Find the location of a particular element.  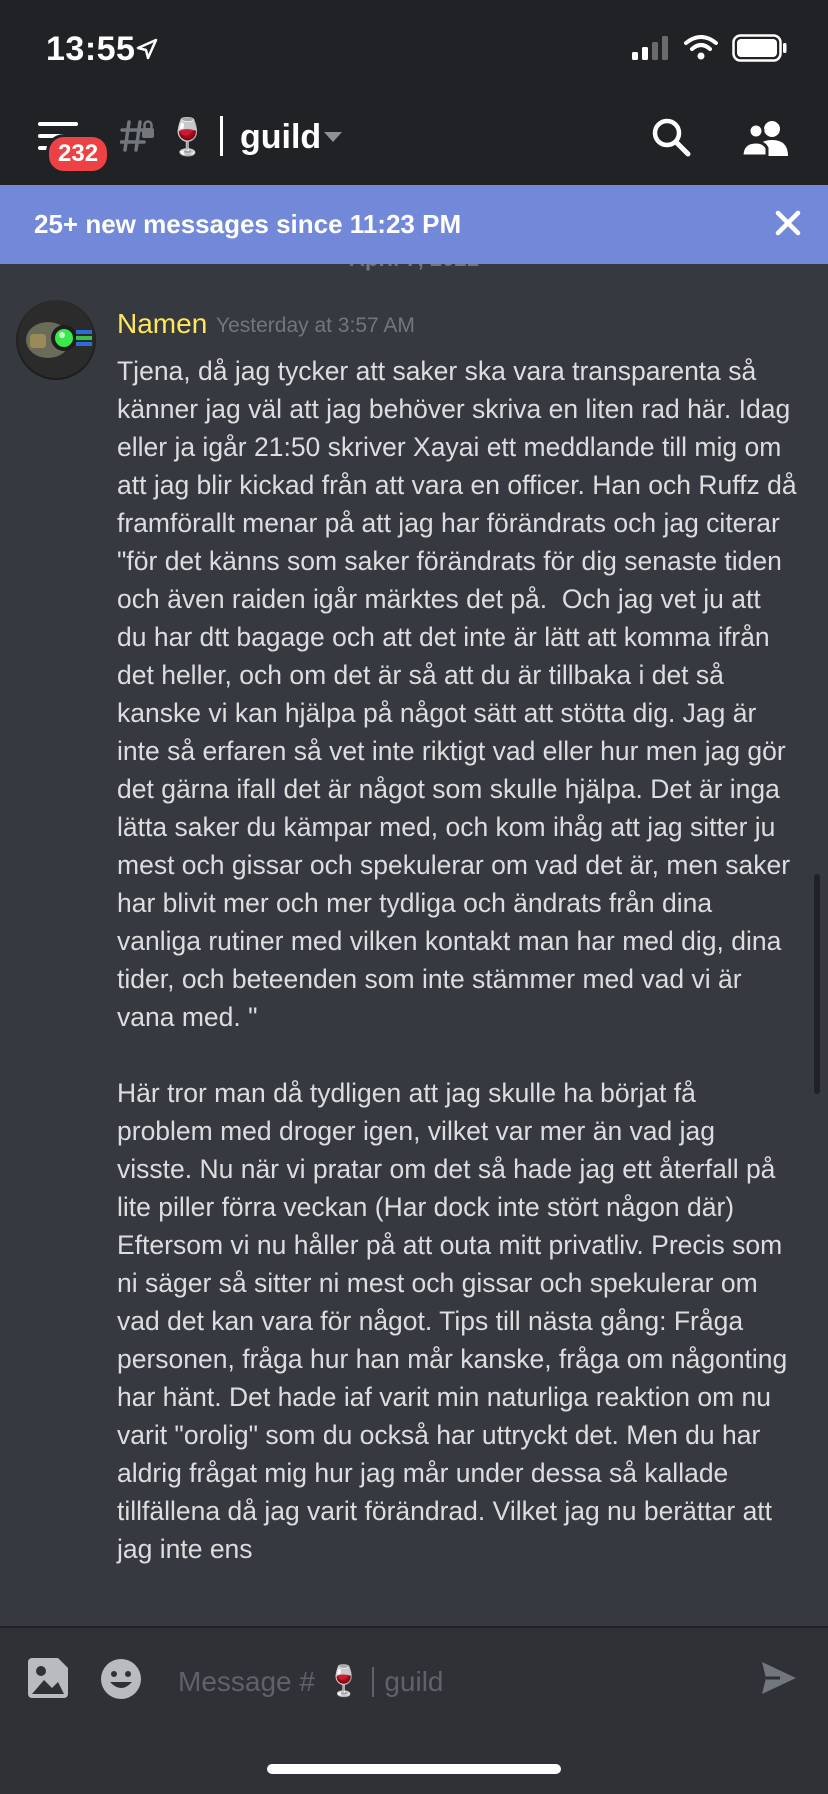

locked-text-channel-icon is located at coordinates (137, 136).